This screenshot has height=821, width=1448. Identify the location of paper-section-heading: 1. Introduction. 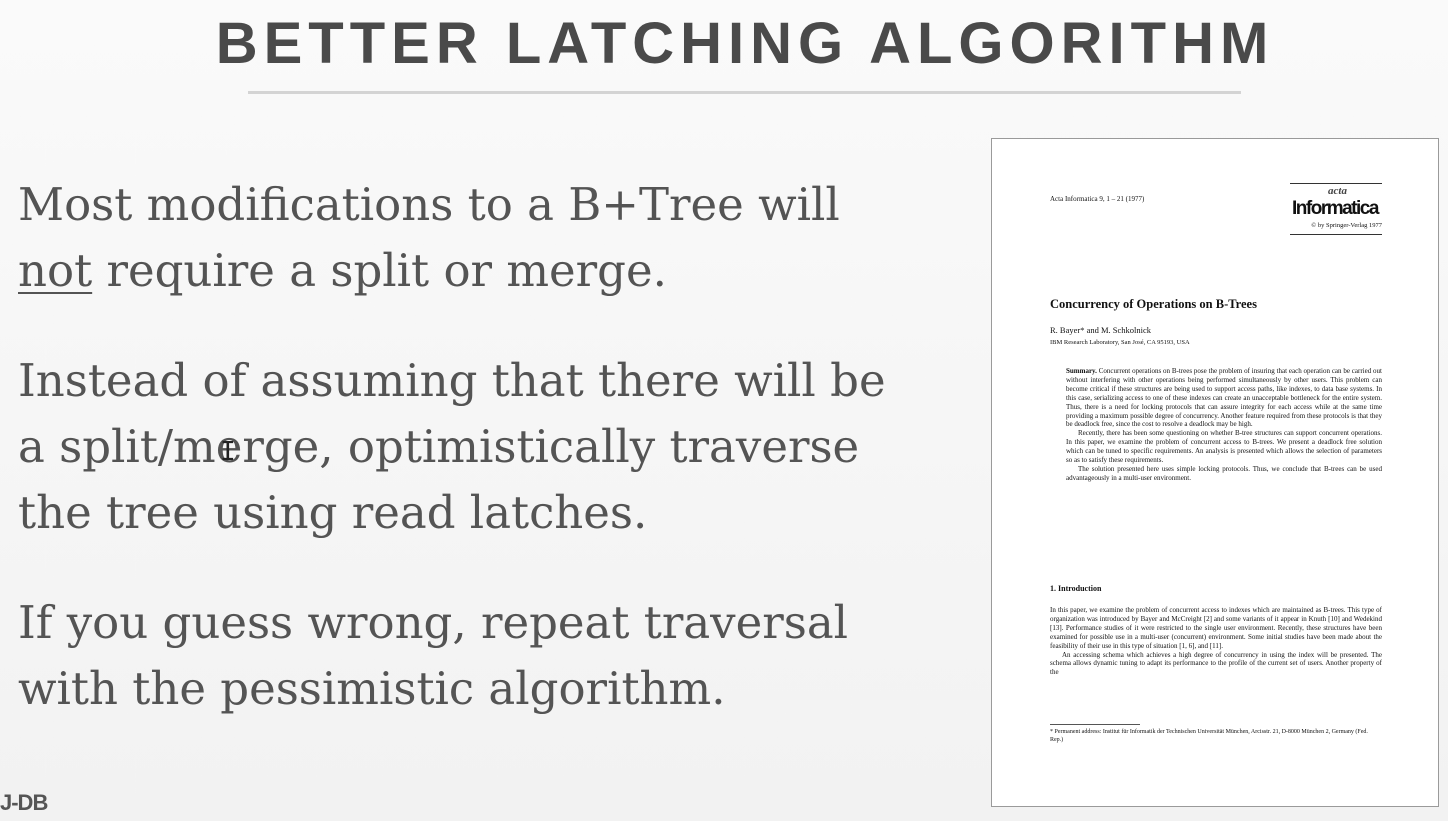
(1076, 588).